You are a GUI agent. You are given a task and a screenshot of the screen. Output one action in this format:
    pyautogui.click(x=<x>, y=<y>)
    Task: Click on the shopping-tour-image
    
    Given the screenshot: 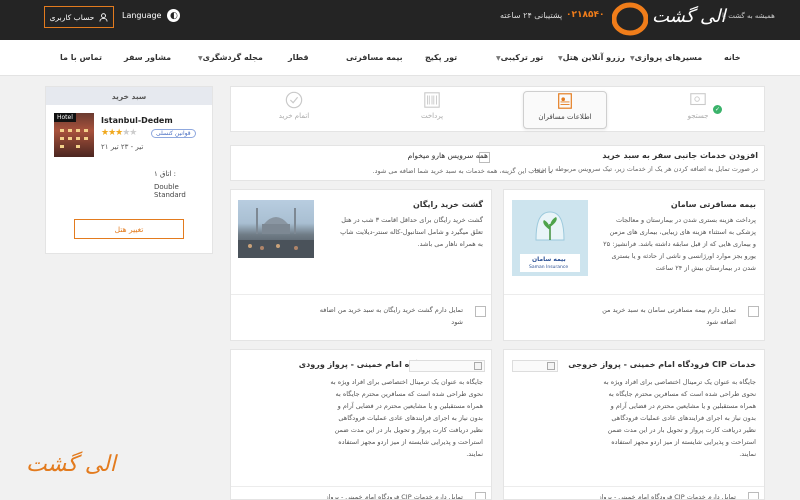 What is the action you would take?
    pyautogui.click(x=276, y=229)
    